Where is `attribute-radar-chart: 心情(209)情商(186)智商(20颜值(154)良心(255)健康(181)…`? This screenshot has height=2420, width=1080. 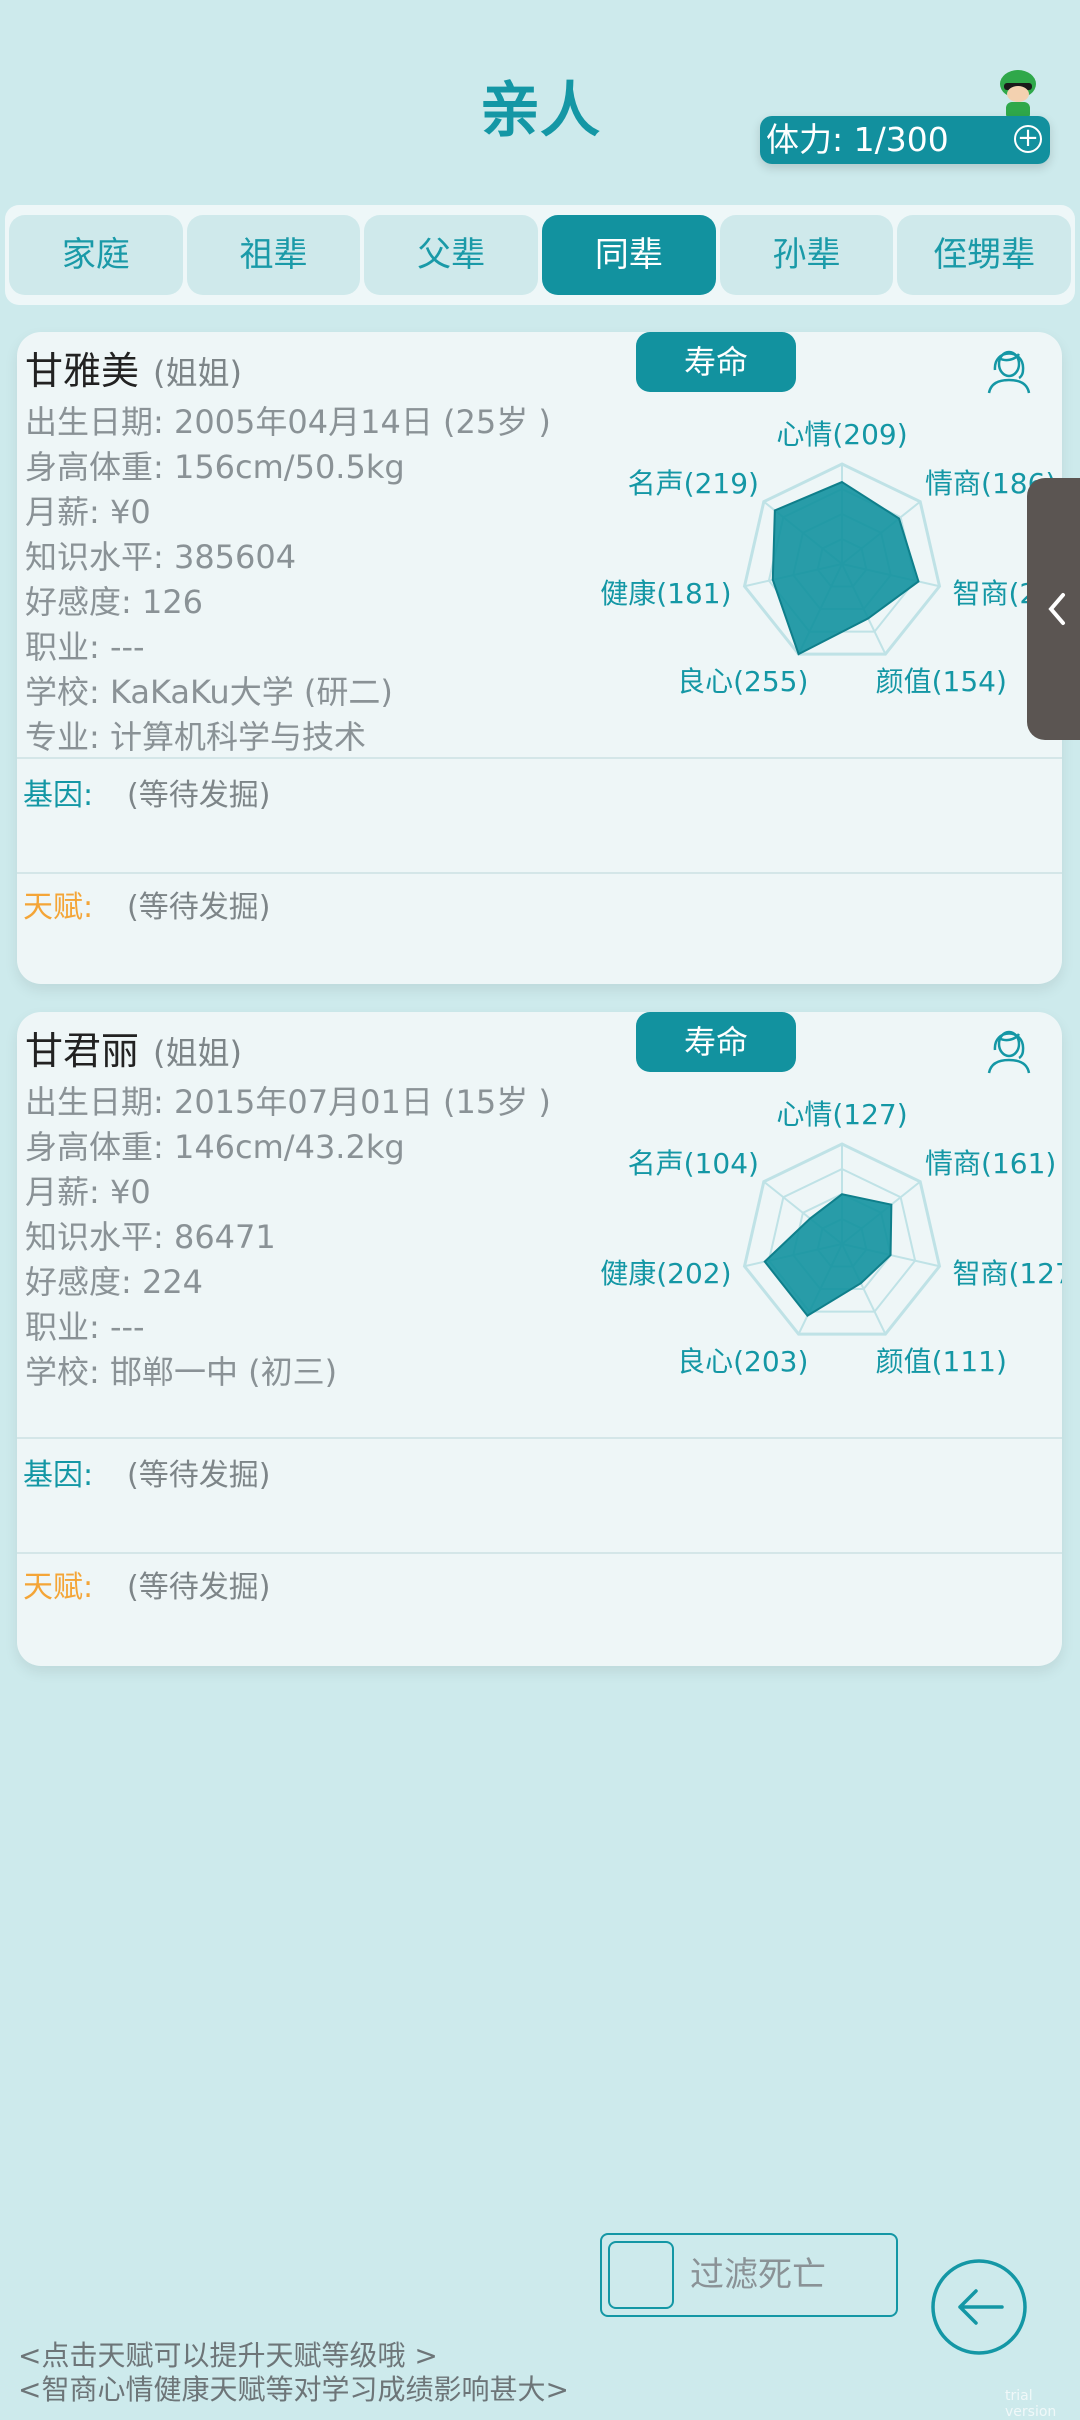
attribute-radar-chart: 心情(209)情商(186)智商(20颜值(154)良心(255)健康(181)… is located at coordinates (828, 558).